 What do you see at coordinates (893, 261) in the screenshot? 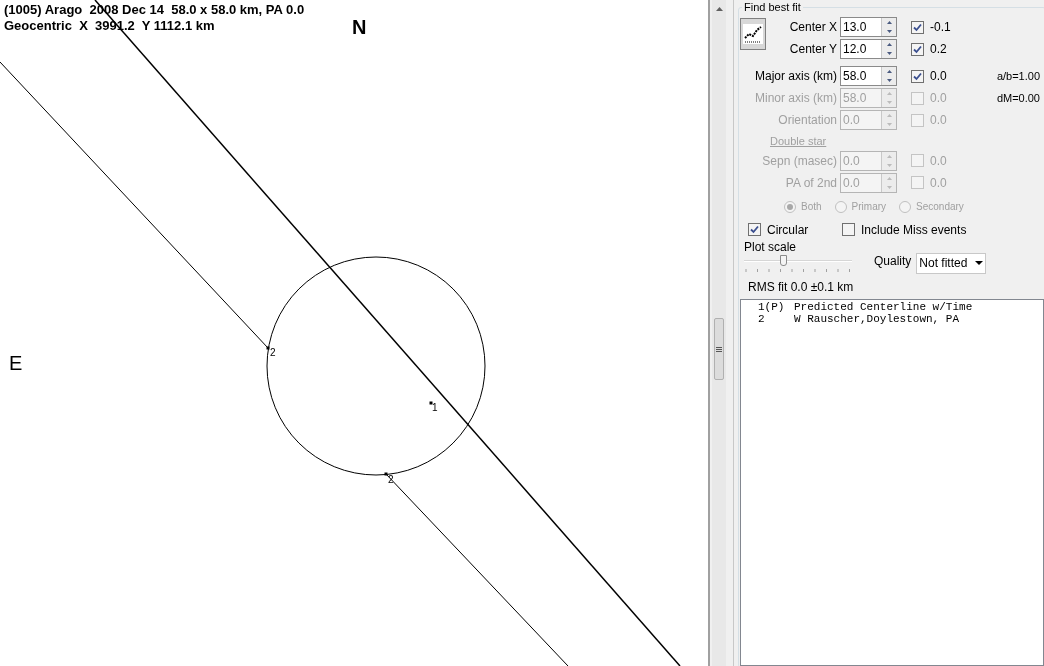
I see `quality-label: Quality` at bounding box center [893, 261].